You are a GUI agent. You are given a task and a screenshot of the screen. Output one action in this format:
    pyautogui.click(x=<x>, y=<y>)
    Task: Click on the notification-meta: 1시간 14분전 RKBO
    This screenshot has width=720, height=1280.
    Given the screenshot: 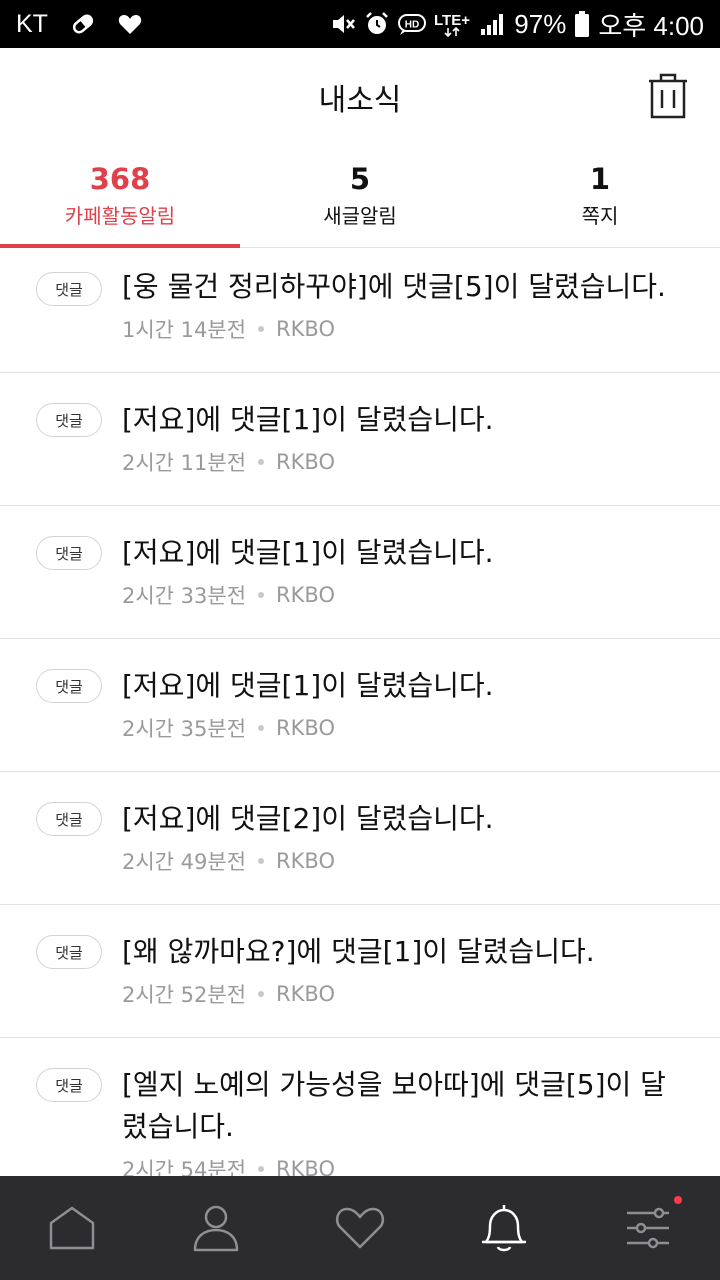 What is the action you would take?
    pyautogui.click(x=228, y=329)
    